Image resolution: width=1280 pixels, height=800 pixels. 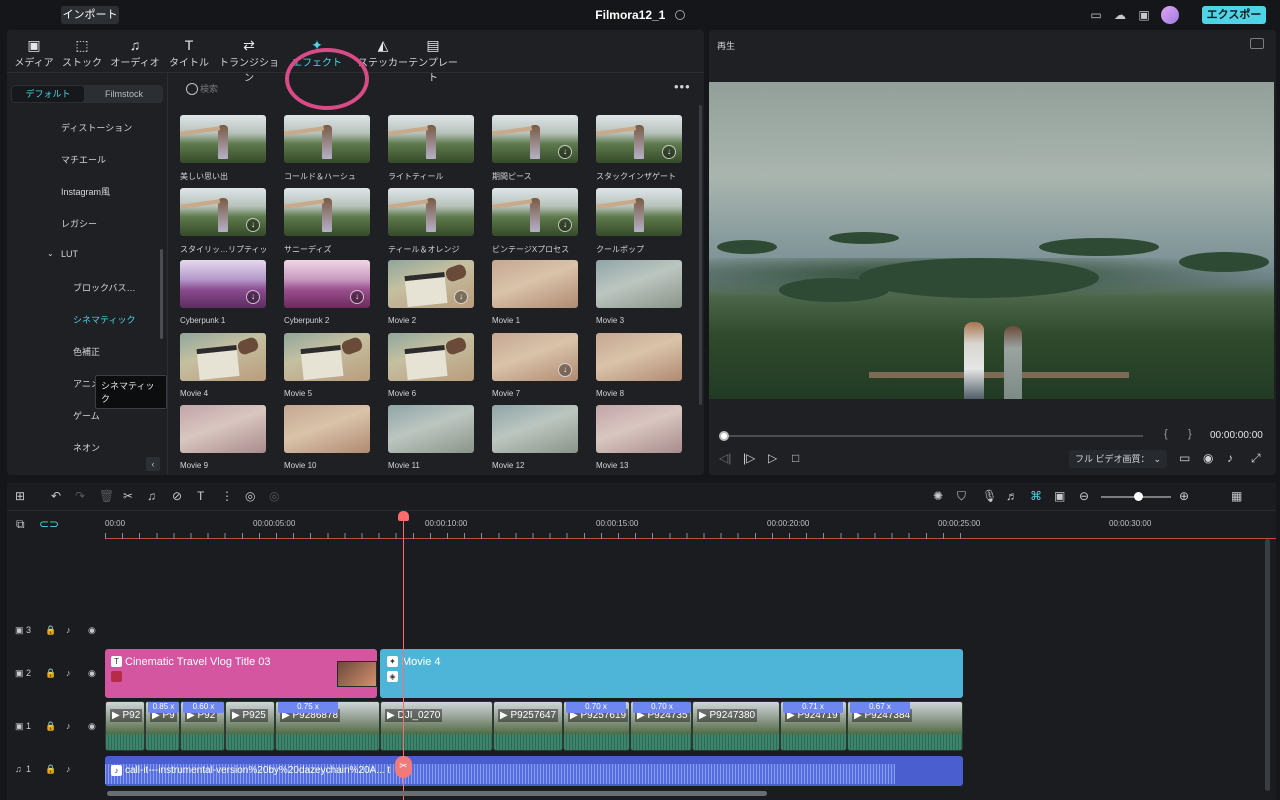 I want to click on tab-stock: ⬚ ストック, so click(x=82, y=53).